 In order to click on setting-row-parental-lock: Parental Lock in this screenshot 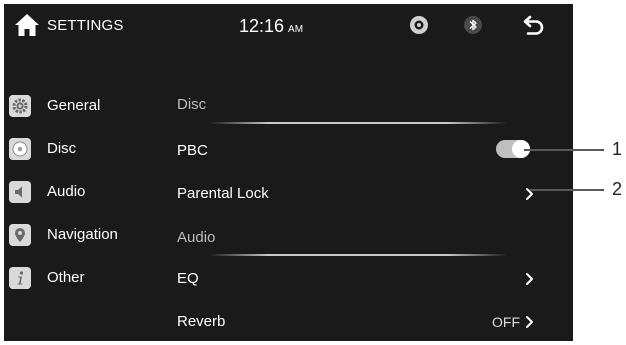, I will do `click(364, 194)`.